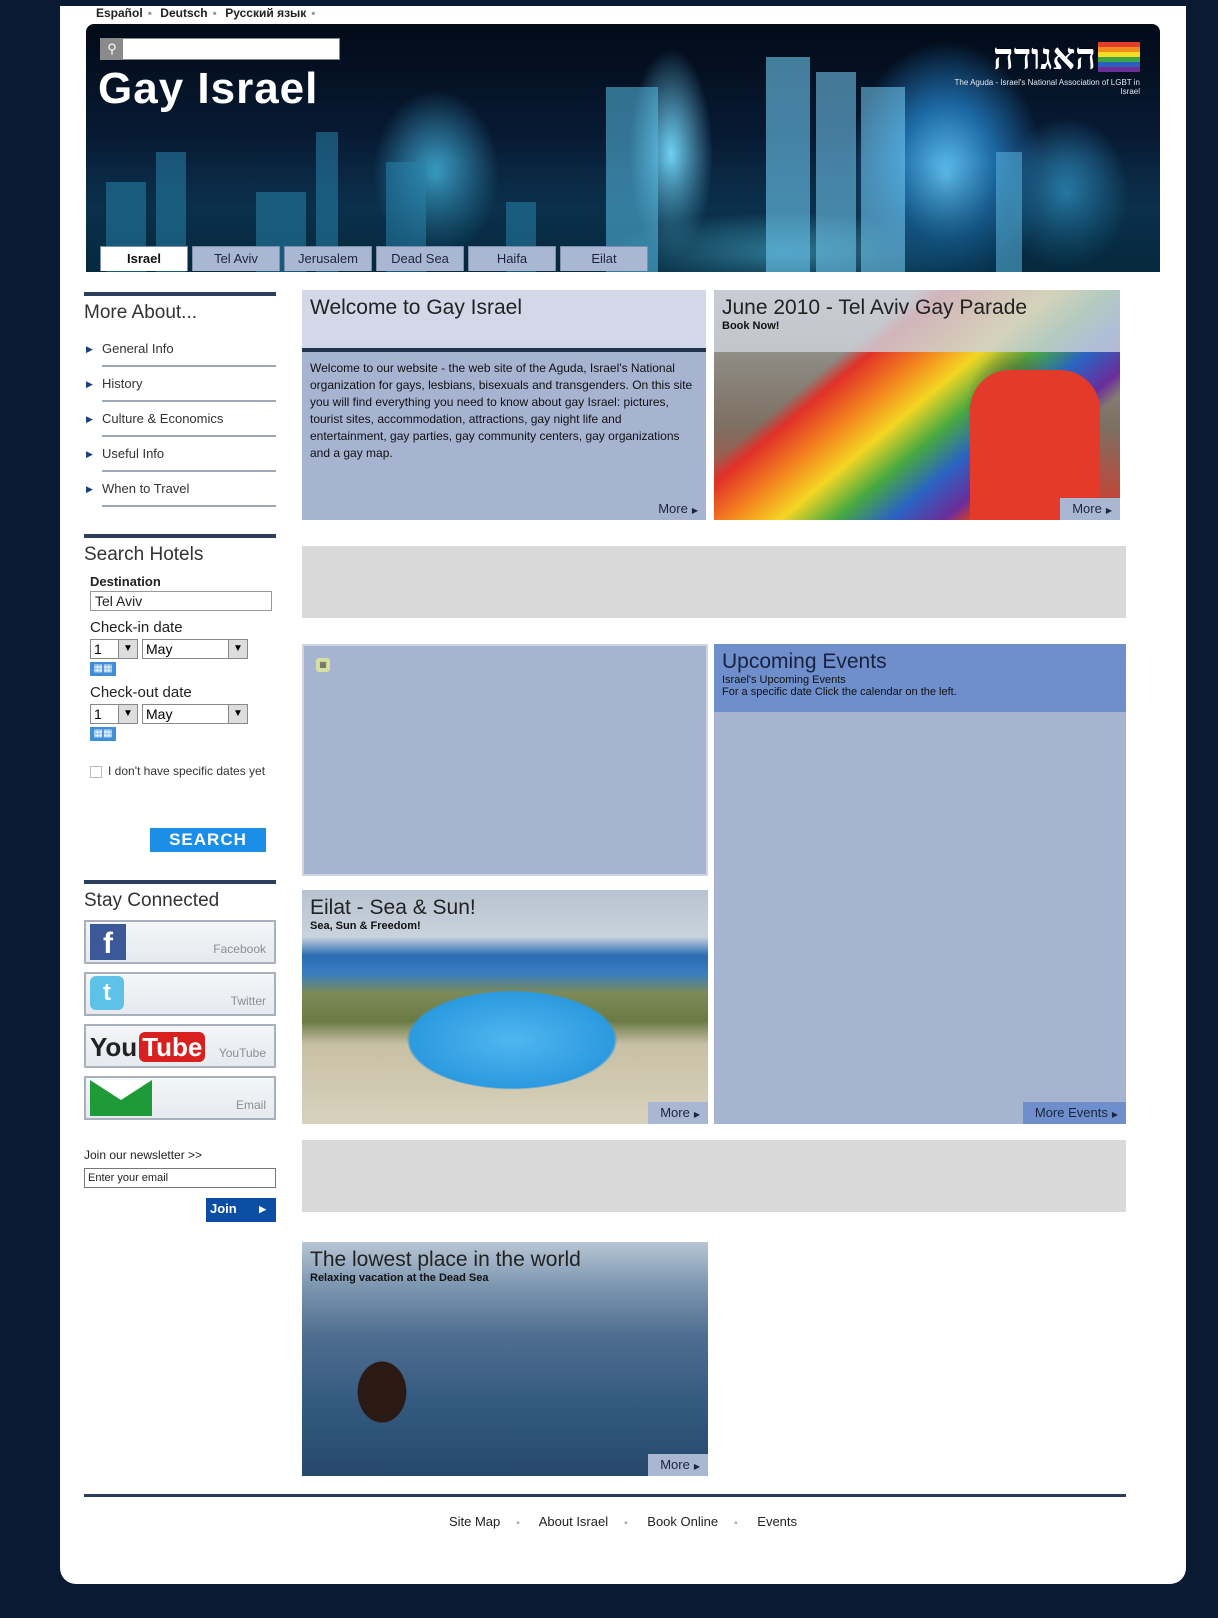 This screenshot has height=1618, width=1218. Describe the element at coordinates (180, 1098) in the screenshot. I see `email-link: Email` at that location.